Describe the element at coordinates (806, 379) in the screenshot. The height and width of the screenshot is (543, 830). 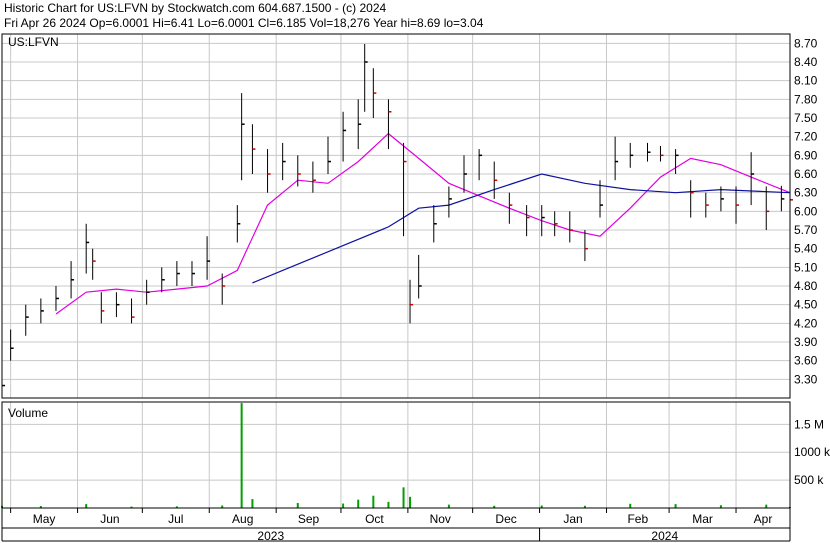
I see `price-tick-label: 3.30` at that location.